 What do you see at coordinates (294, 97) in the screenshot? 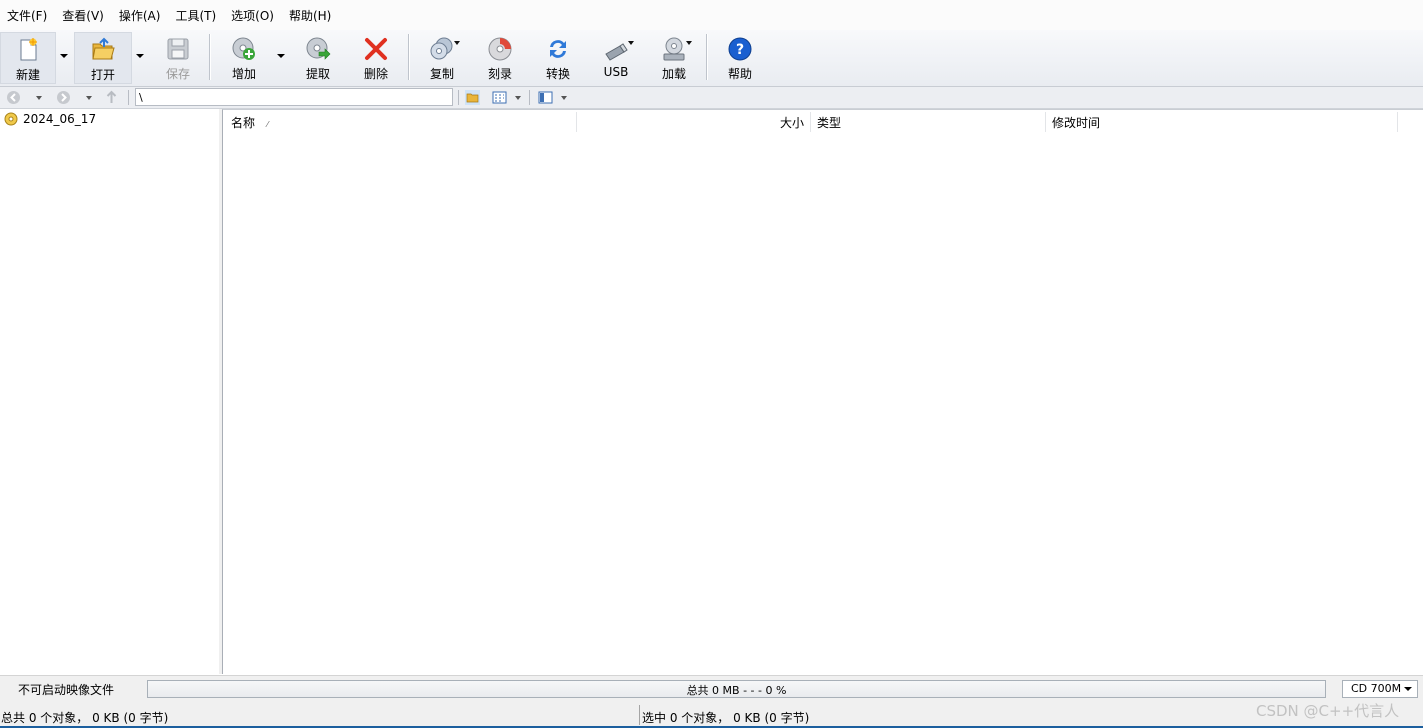
I see `path-input` at bounding box center [294, 97].